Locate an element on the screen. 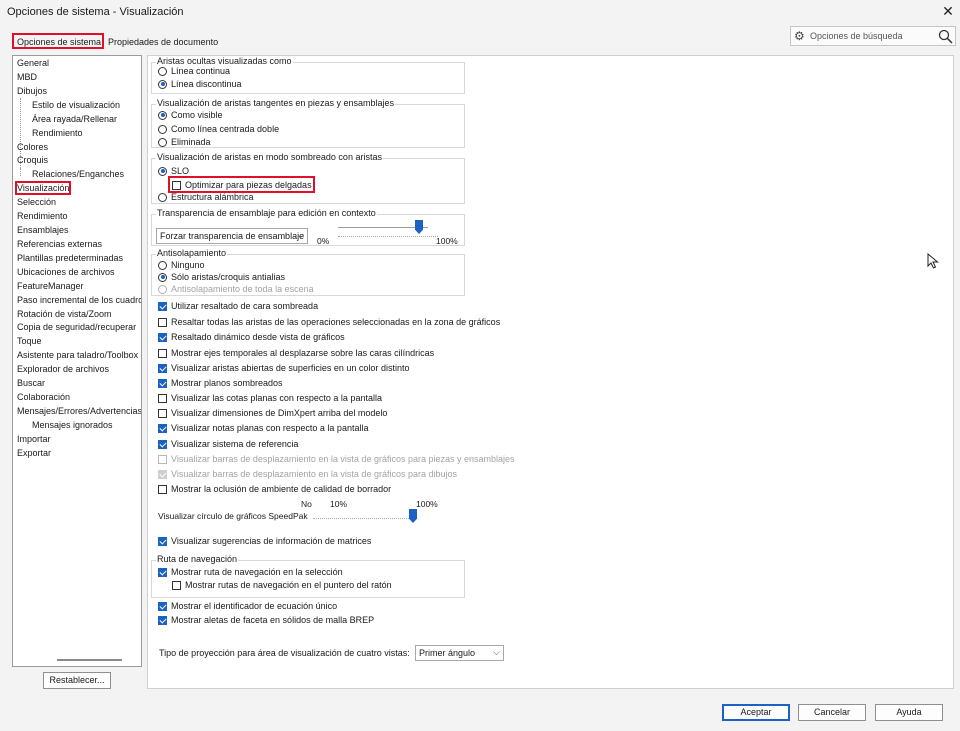 The image size is (960, 731). radio-removed: Eliminada is located at coordinates (184, 142).